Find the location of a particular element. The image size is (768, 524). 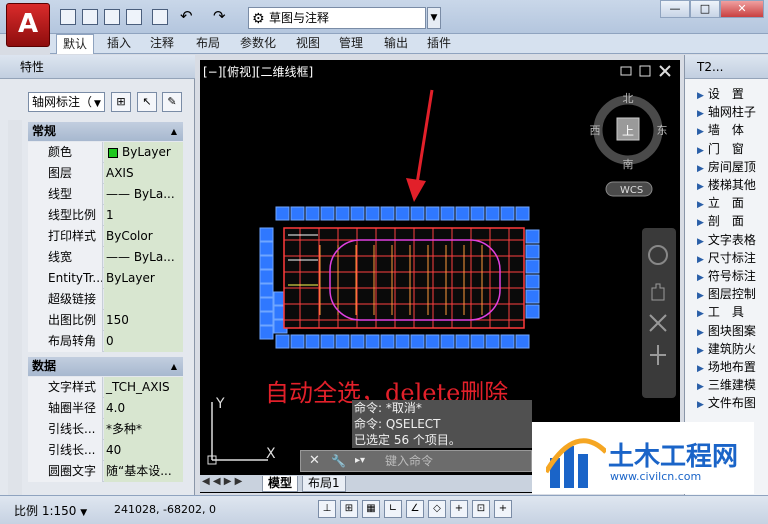

property-row: 颜色 ByLayer is located at coordinates (105, 152).